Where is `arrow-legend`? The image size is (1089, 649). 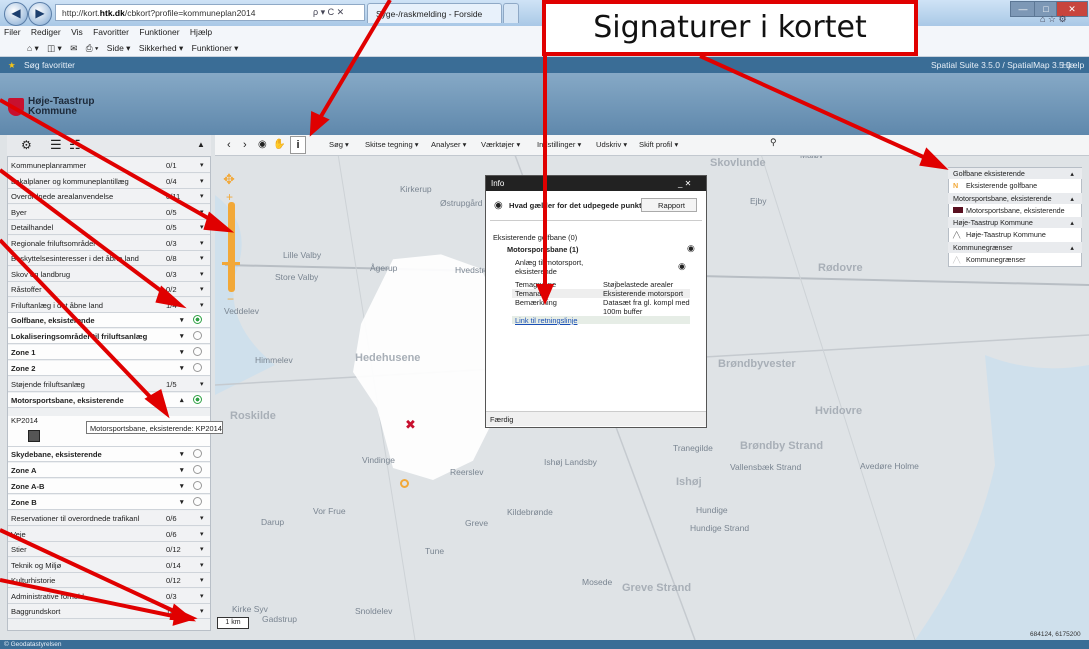 arrow-legend is located at coordinates (815, 108).